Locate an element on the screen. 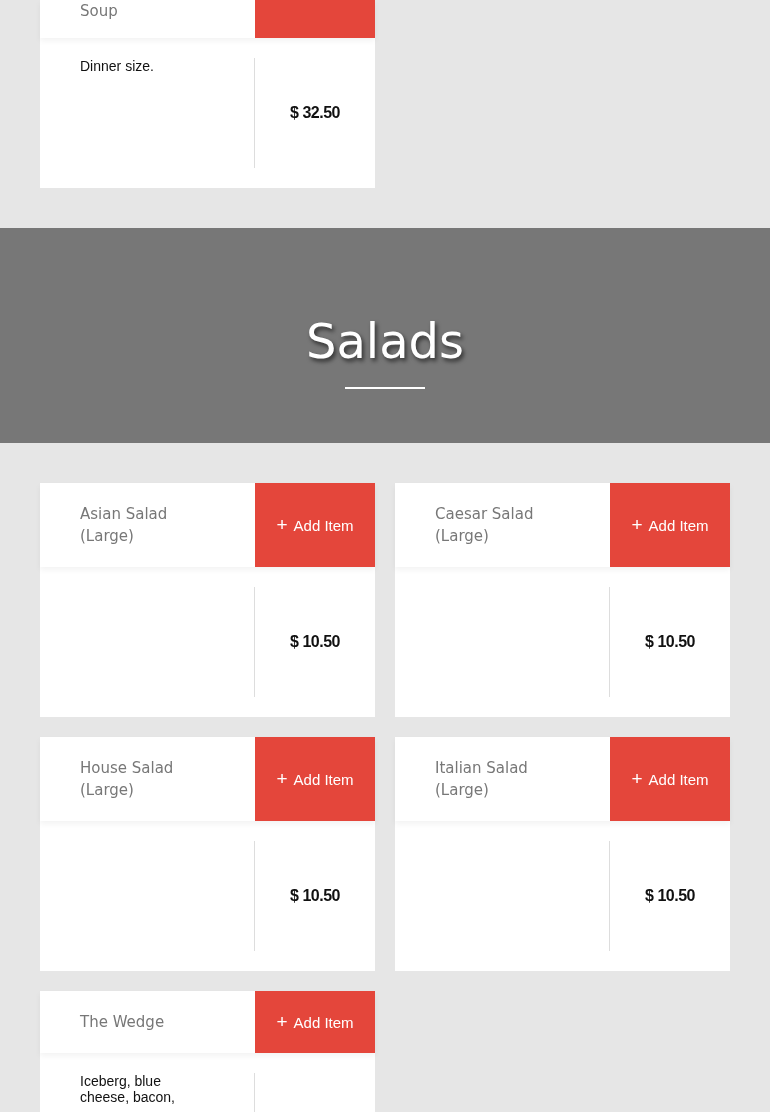 Image resolution: width=770 pixels, height=1112 pixels. item-name: House Salad (Large) is located at coordinates (127, 779).